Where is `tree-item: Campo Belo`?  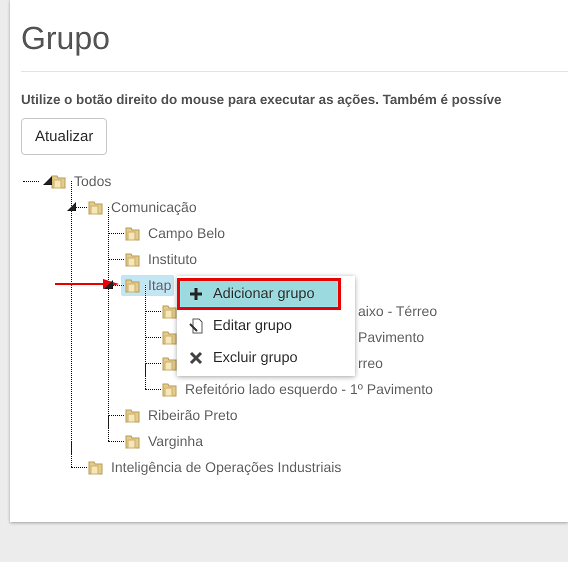
tree-item: Campo Belo is located at coordinates (174, 233).